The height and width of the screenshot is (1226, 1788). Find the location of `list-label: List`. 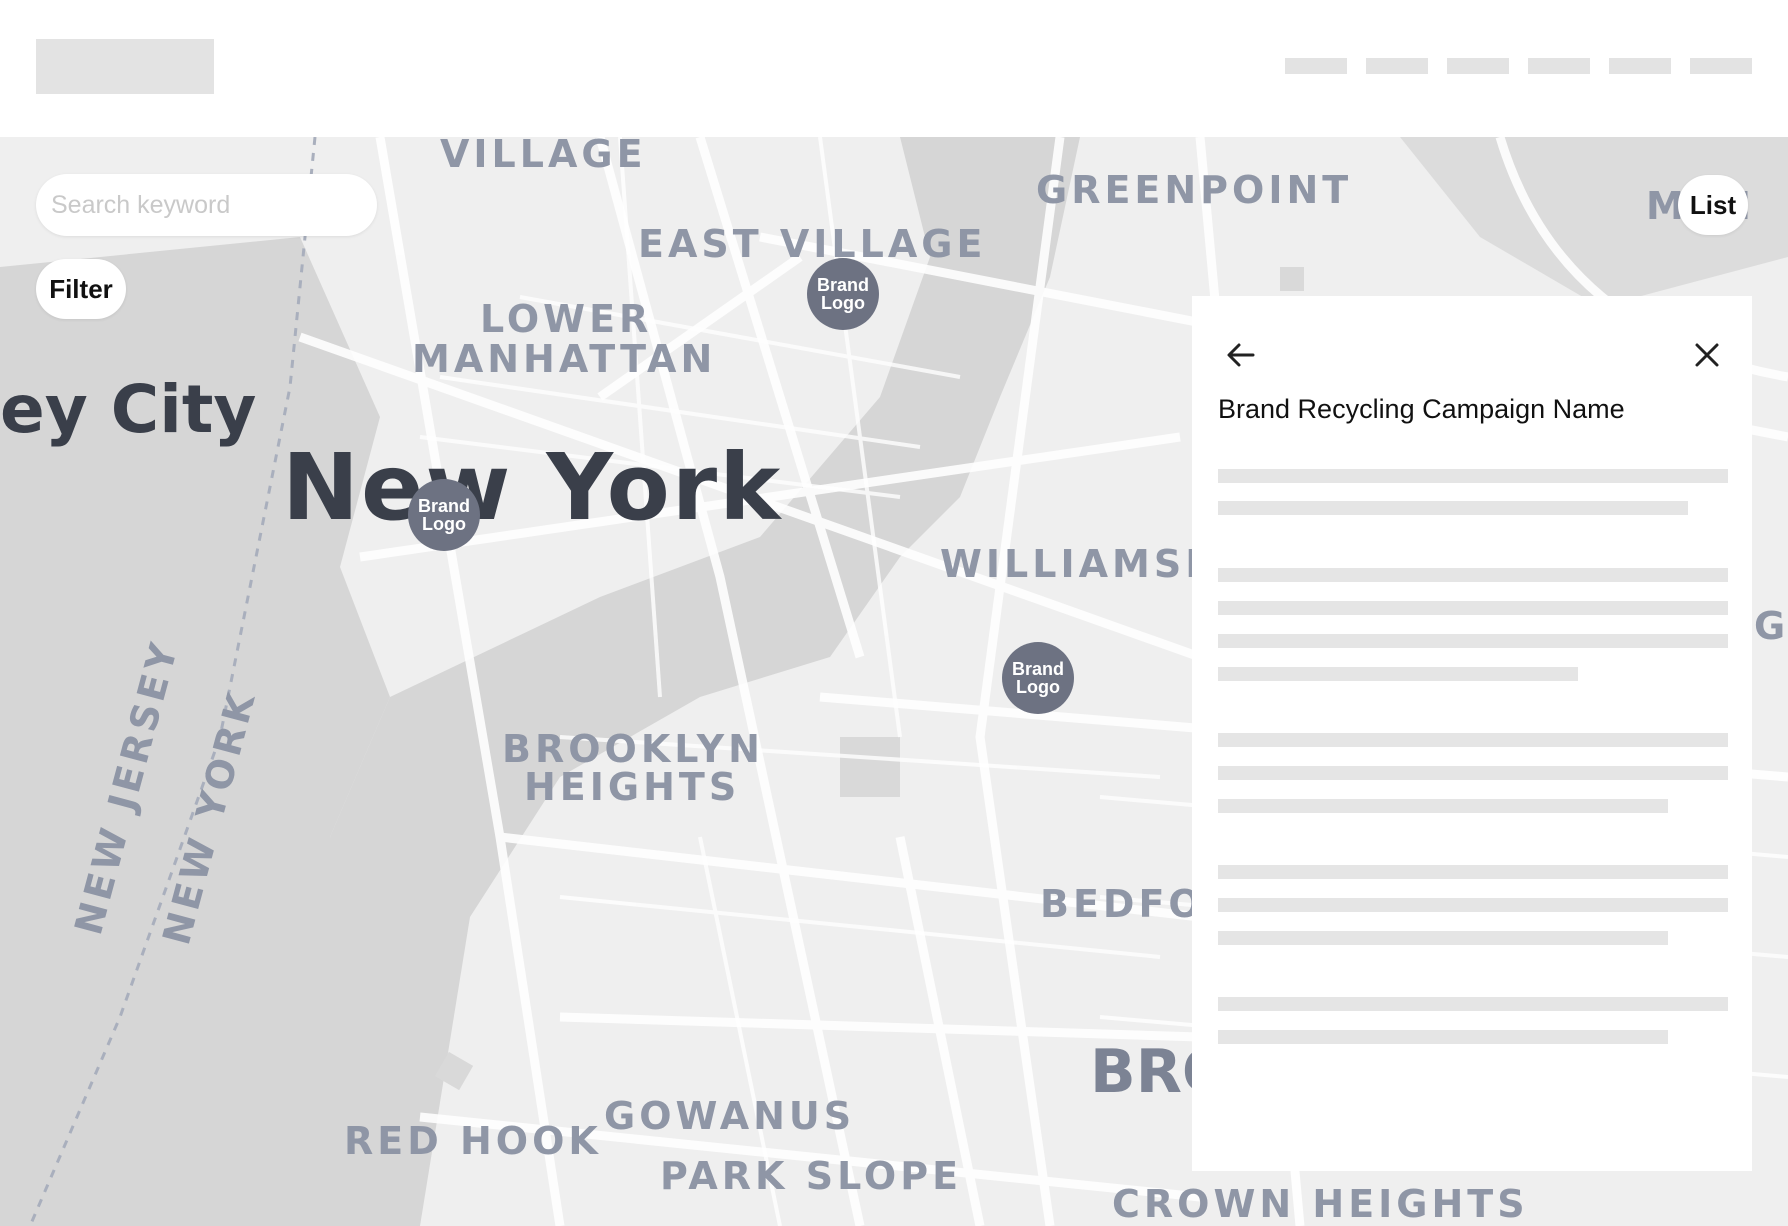

list-label: List is located at coordinates (1713, 204).